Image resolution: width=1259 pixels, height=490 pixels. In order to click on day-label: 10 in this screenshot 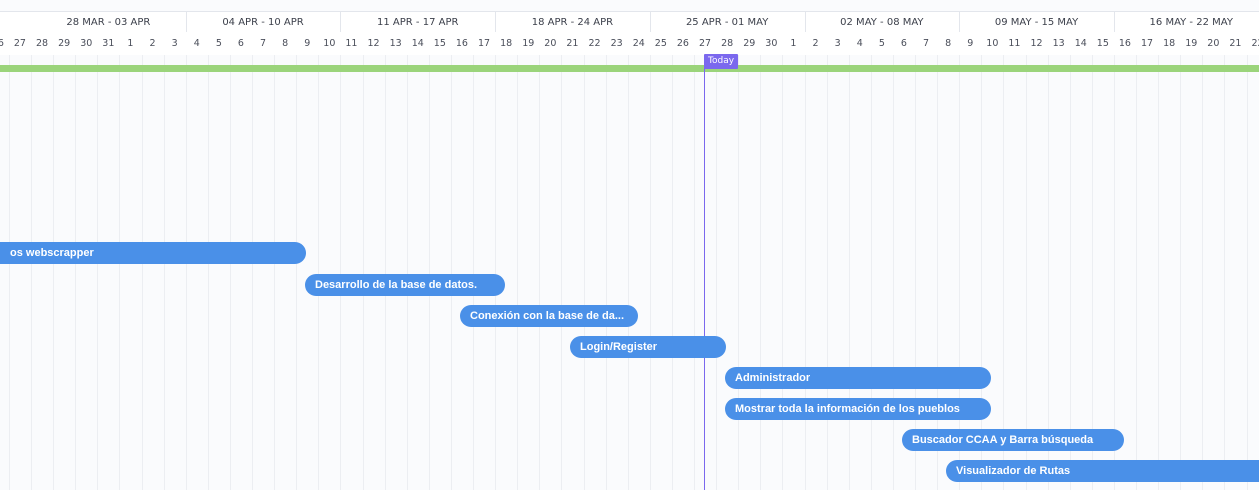, I will do `click(992, 43)`.